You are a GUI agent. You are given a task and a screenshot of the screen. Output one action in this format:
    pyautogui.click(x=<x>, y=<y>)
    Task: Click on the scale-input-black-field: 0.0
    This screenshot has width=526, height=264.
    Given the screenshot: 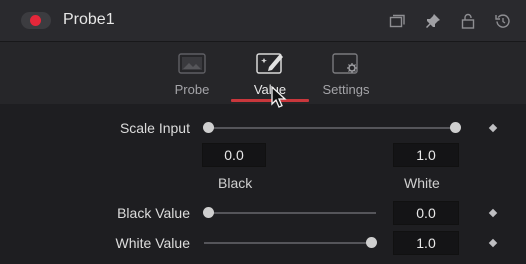 What is the action you would take?
    pyautogui.click(x=234, y=155)
    